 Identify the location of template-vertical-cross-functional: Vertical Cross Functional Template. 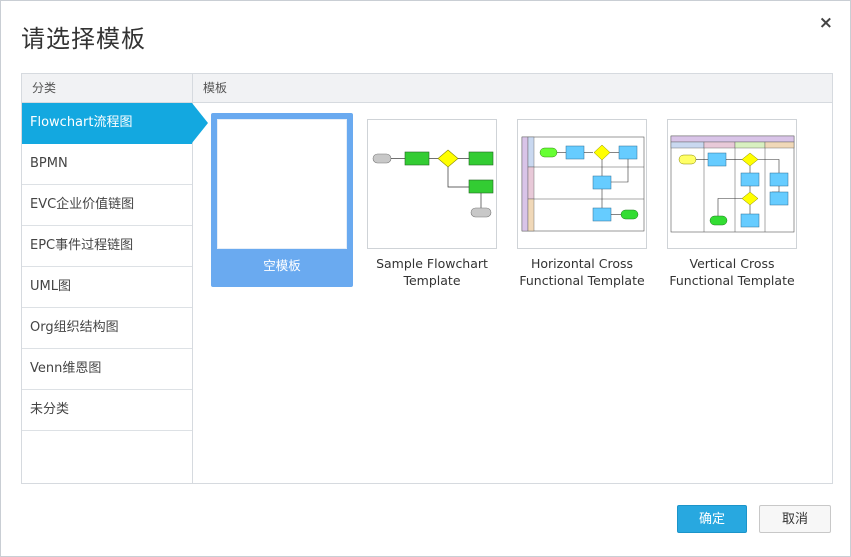
(732, 200).